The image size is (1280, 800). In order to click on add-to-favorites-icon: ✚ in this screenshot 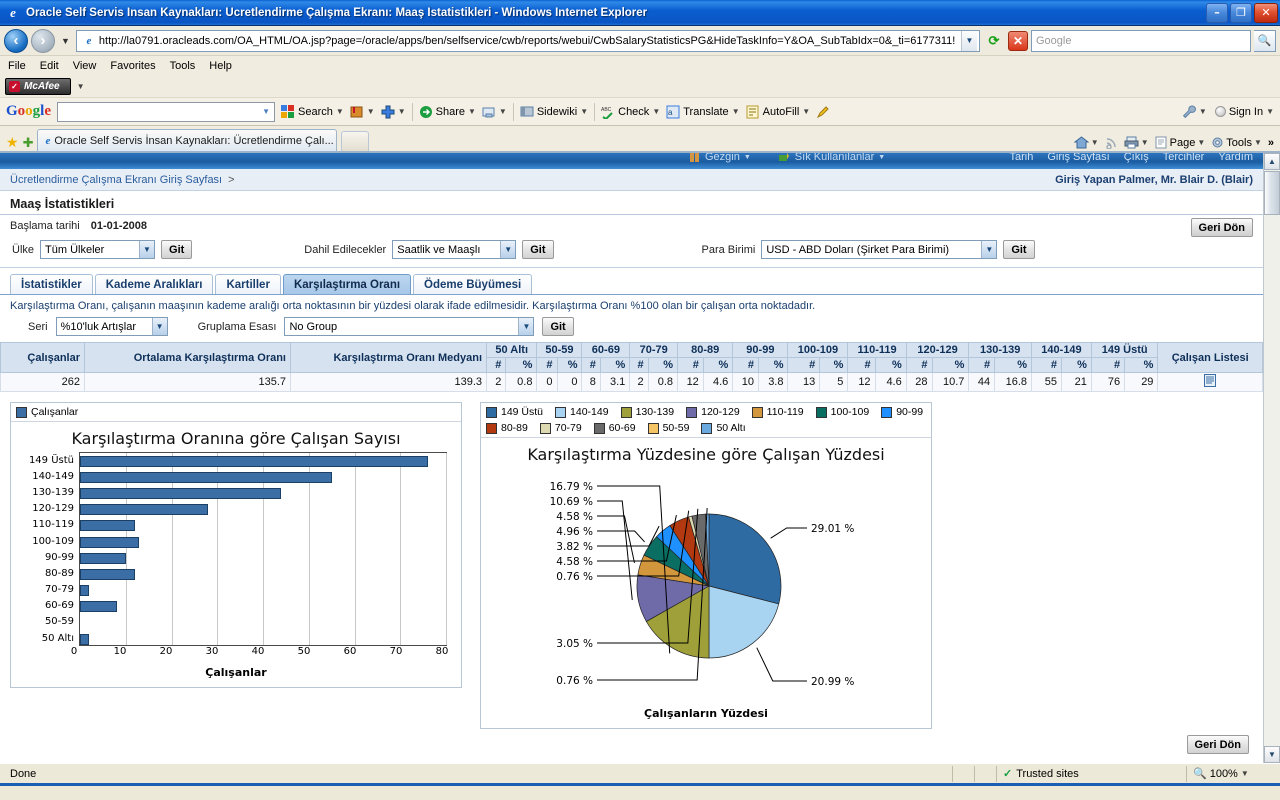, I will do `click(28, 143)`.